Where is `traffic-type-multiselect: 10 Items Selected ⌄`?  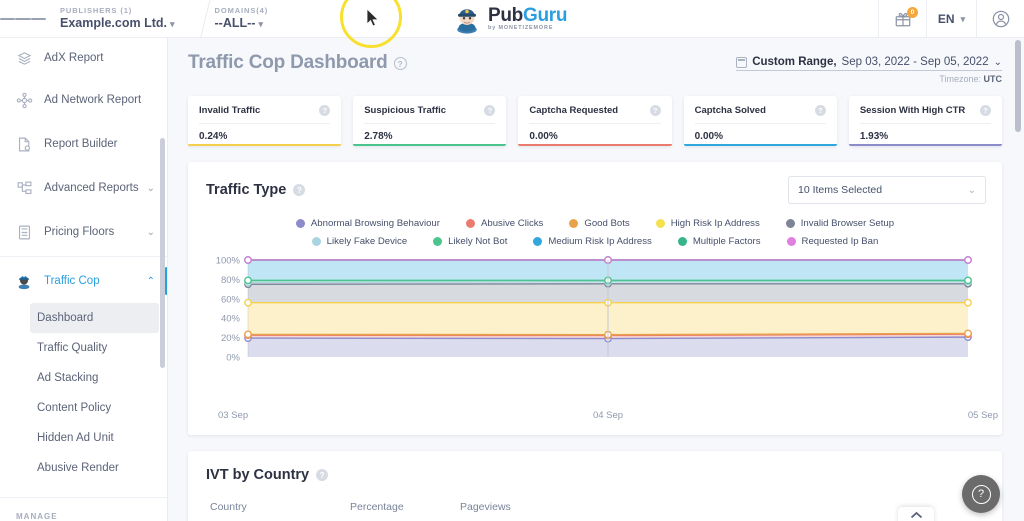 traffic-type-multiselect: 10 Items Selected ⌄ is located at coordinates (887, 190).